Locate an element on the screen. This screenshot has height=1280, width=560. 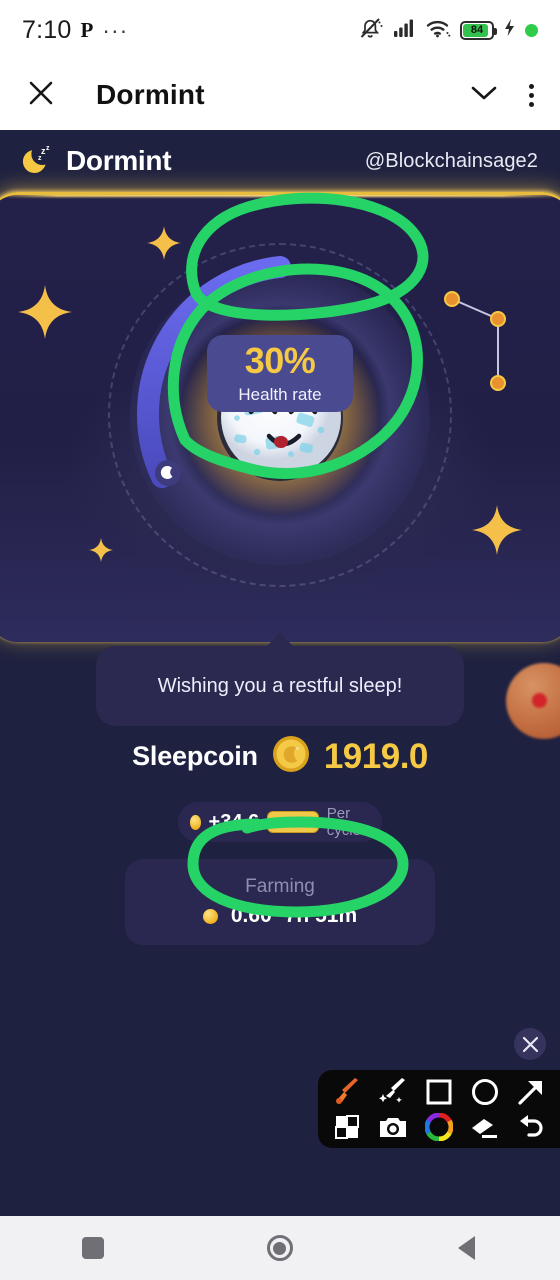
edge-planet-decoration is located at coordinates (533, 701).